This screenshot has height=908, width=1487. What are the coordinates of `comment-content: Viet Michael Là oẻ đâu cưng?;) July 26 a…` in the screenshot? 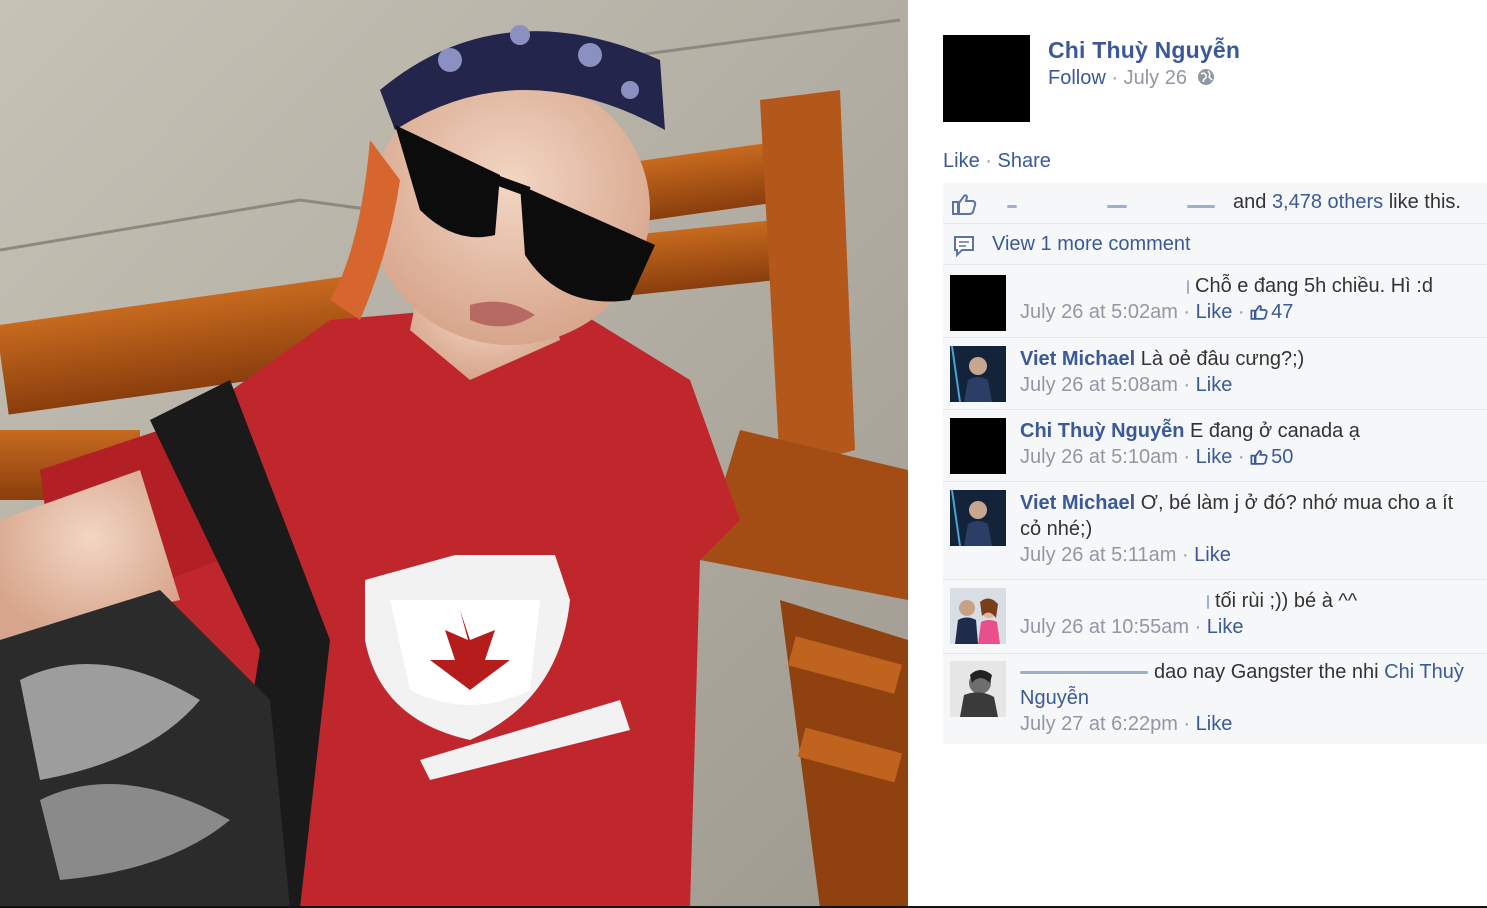 It's located at (1249, 372).